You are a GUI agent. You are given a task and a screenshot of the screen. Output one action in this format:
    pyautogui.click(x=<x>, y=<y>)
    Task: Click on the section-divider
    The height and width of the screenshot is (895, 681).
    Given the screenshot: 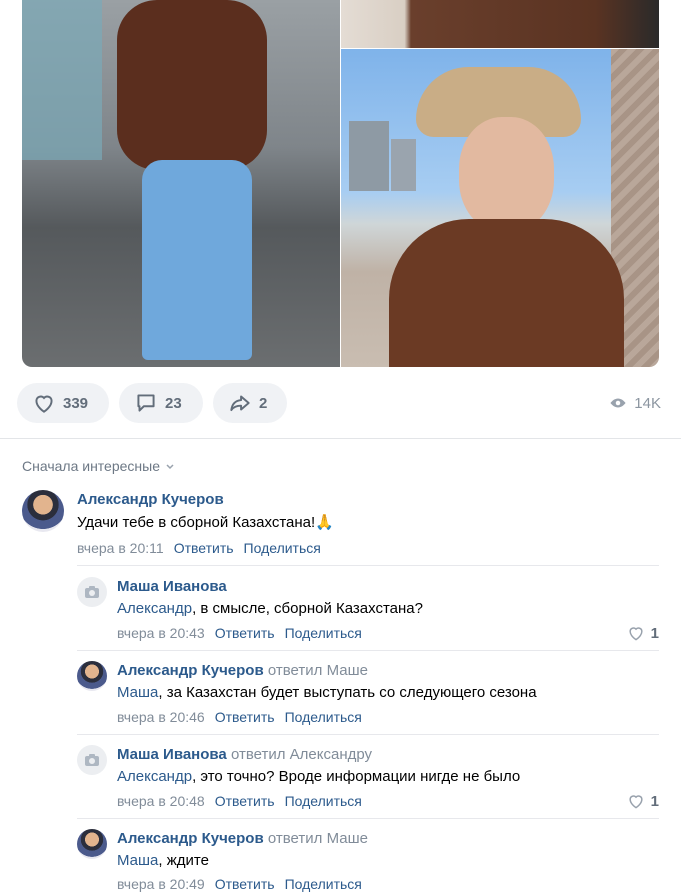 What is the action you would take?
    pyautogui.click(x=340, y=438)
    